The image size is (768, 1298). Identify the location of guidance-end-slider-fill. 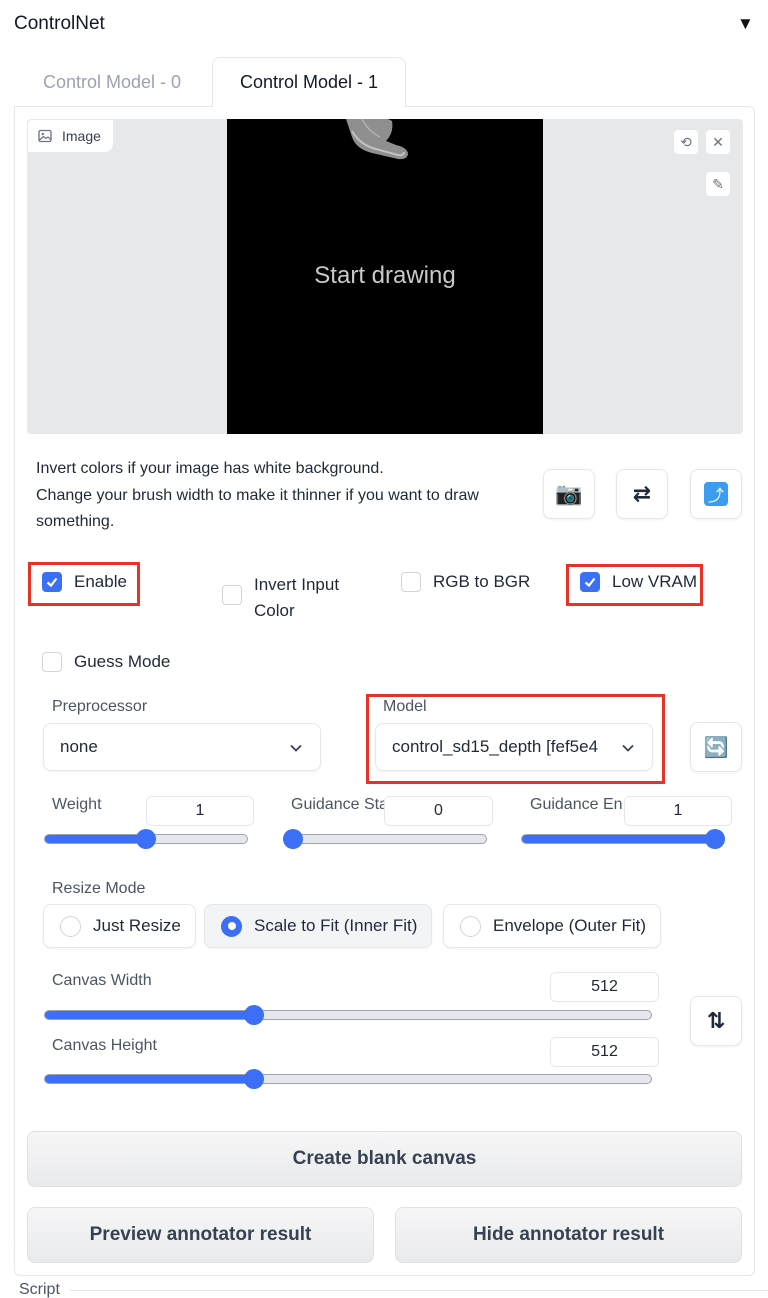
(623, 839).